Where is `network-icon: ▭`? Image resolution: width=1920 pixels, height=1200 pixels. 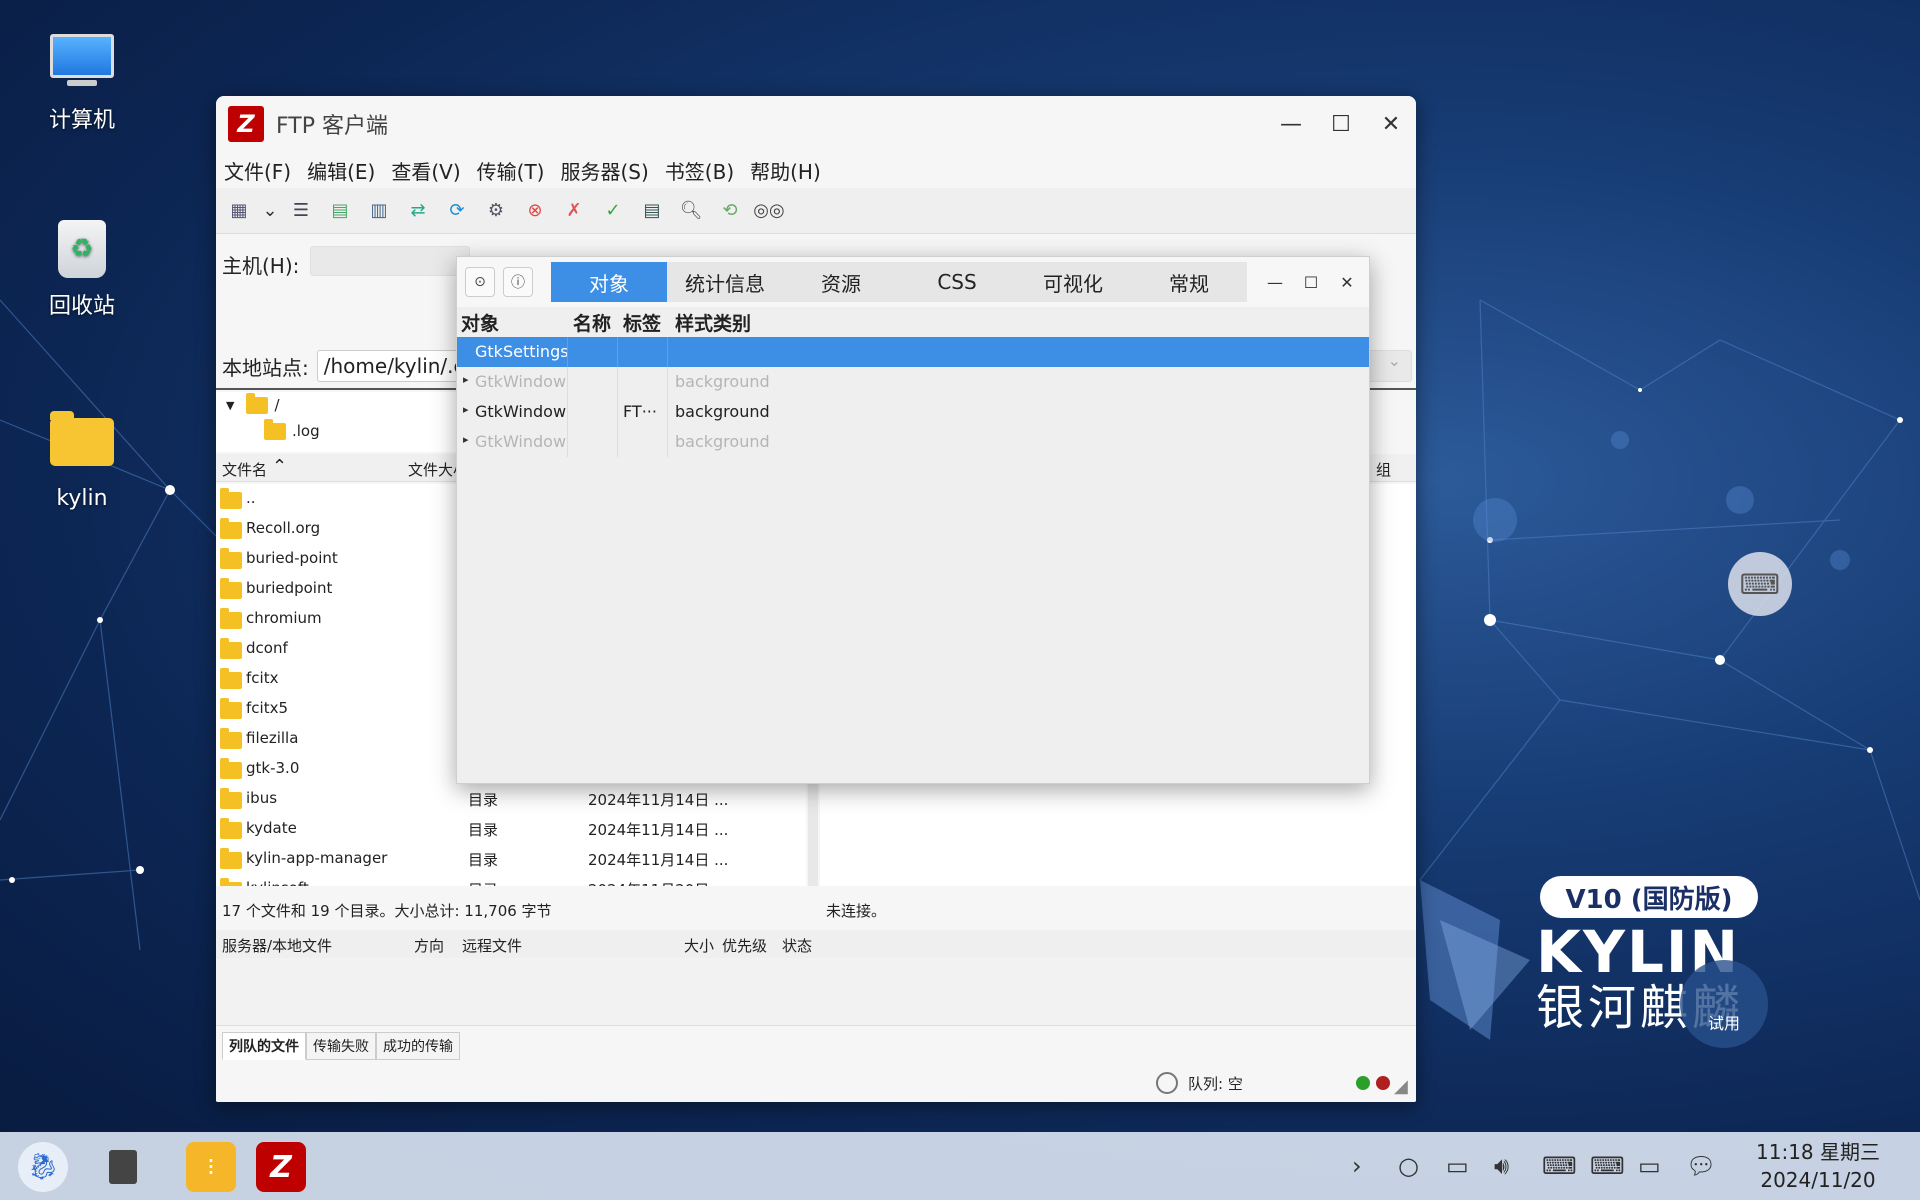 network-icon: ▭ is located at coordinates (1457, 1166).